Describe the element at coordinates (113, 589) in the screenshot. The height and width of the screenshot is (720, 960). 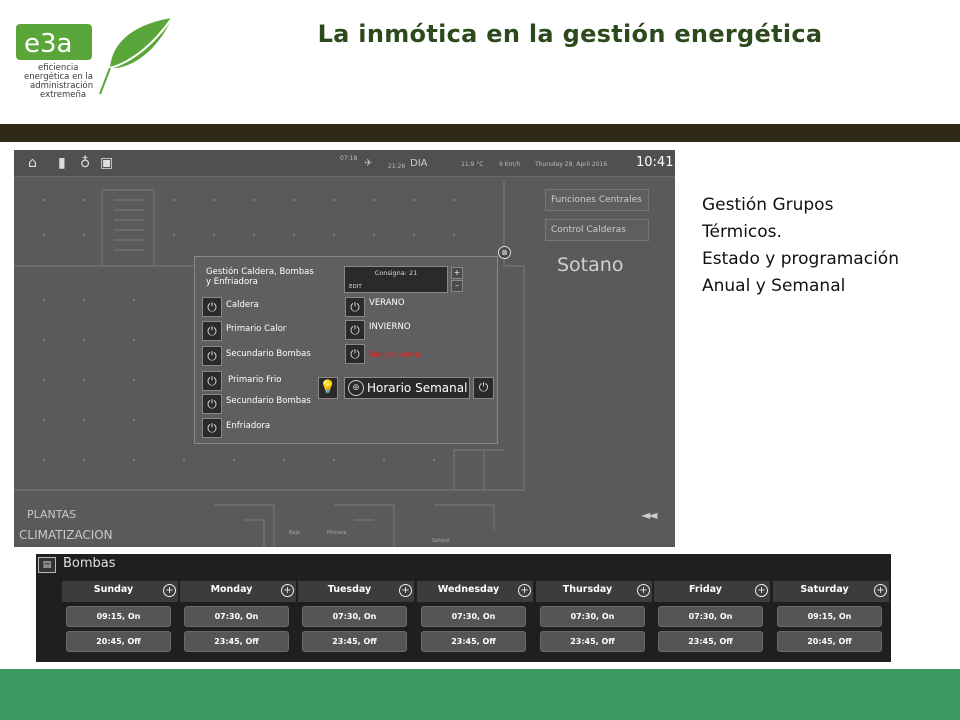
I see `day-name: Sunday` at that location.